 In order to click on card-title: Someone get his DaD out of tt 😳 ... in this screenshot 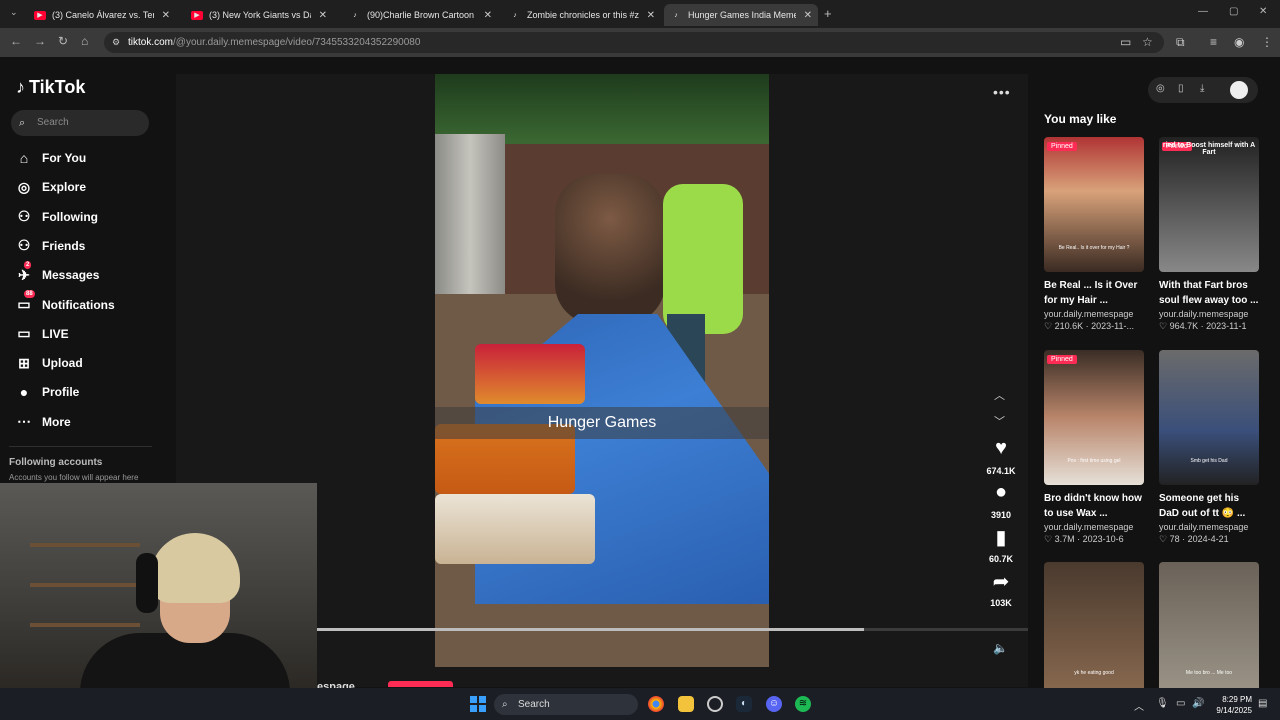, I will do `click(1209, 506)`.